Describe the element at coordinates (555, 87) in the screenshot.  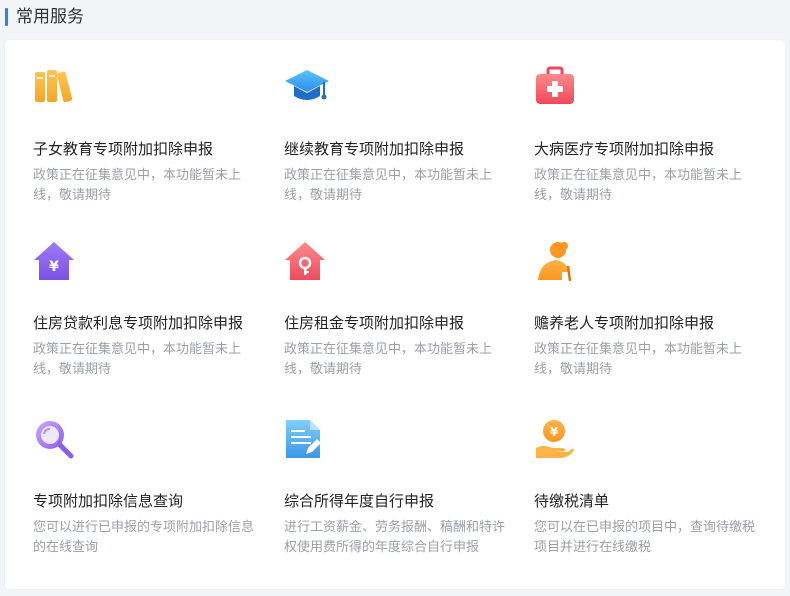
I see `medical-kit-icon` at that location.